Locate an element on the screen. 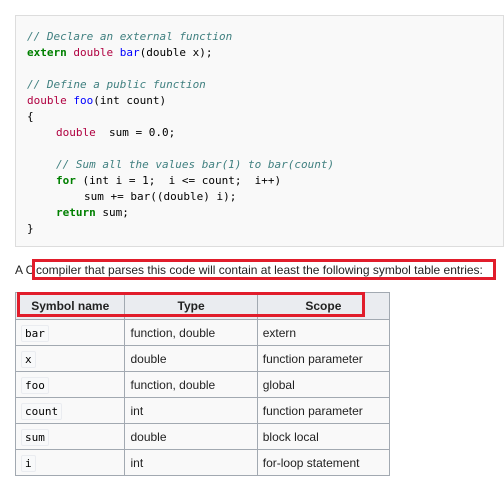 This screenshot has height=496, width=504. symbol-code: sum is located at coordinates (35, 437).